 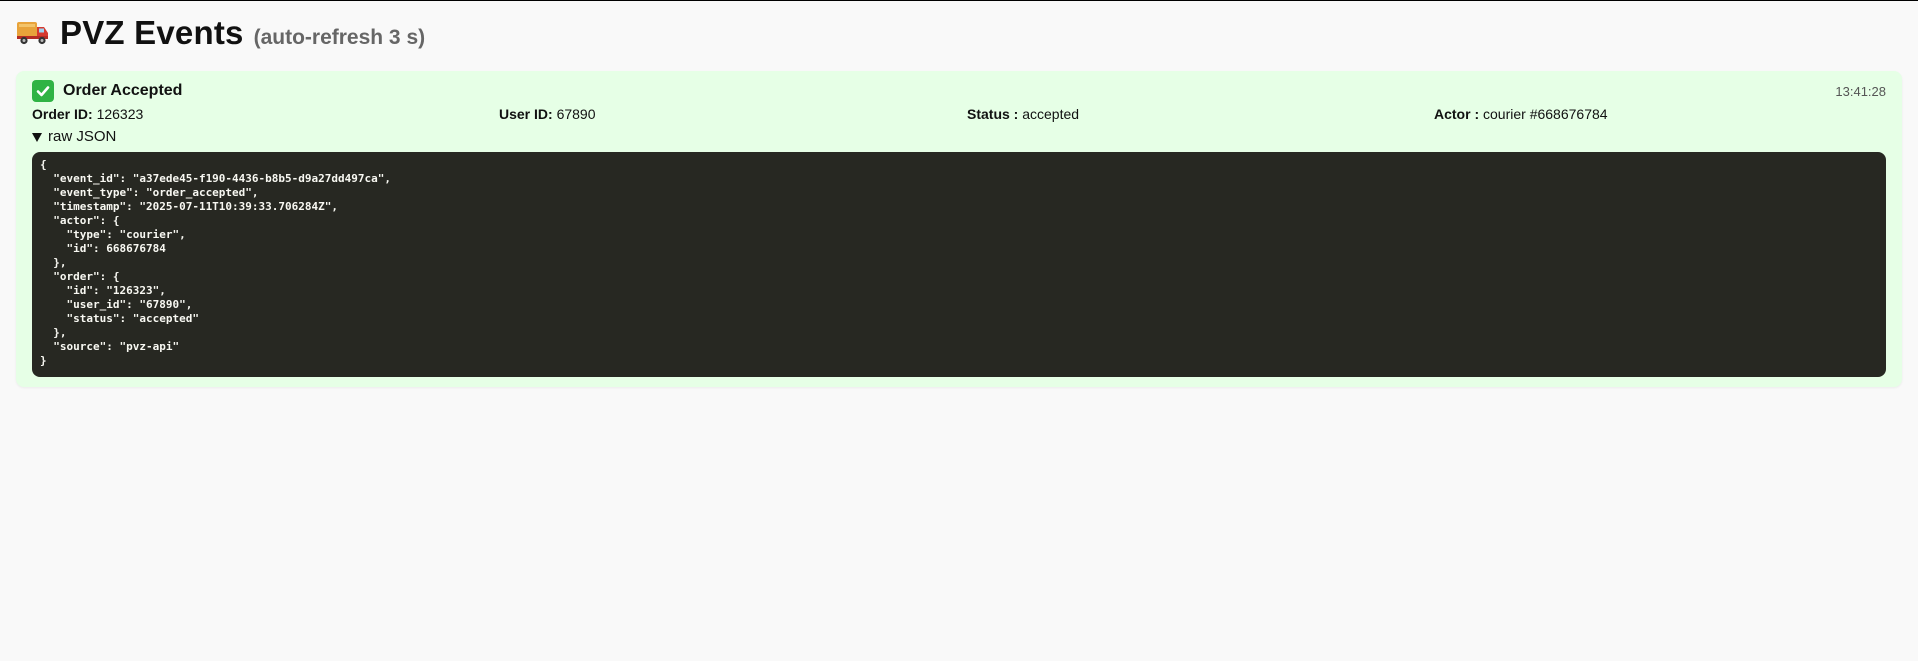 What do you see at coordinates (1051, 114) in the screenshot?
I see `status-value: accepted` at bounding box center [1051, 114].